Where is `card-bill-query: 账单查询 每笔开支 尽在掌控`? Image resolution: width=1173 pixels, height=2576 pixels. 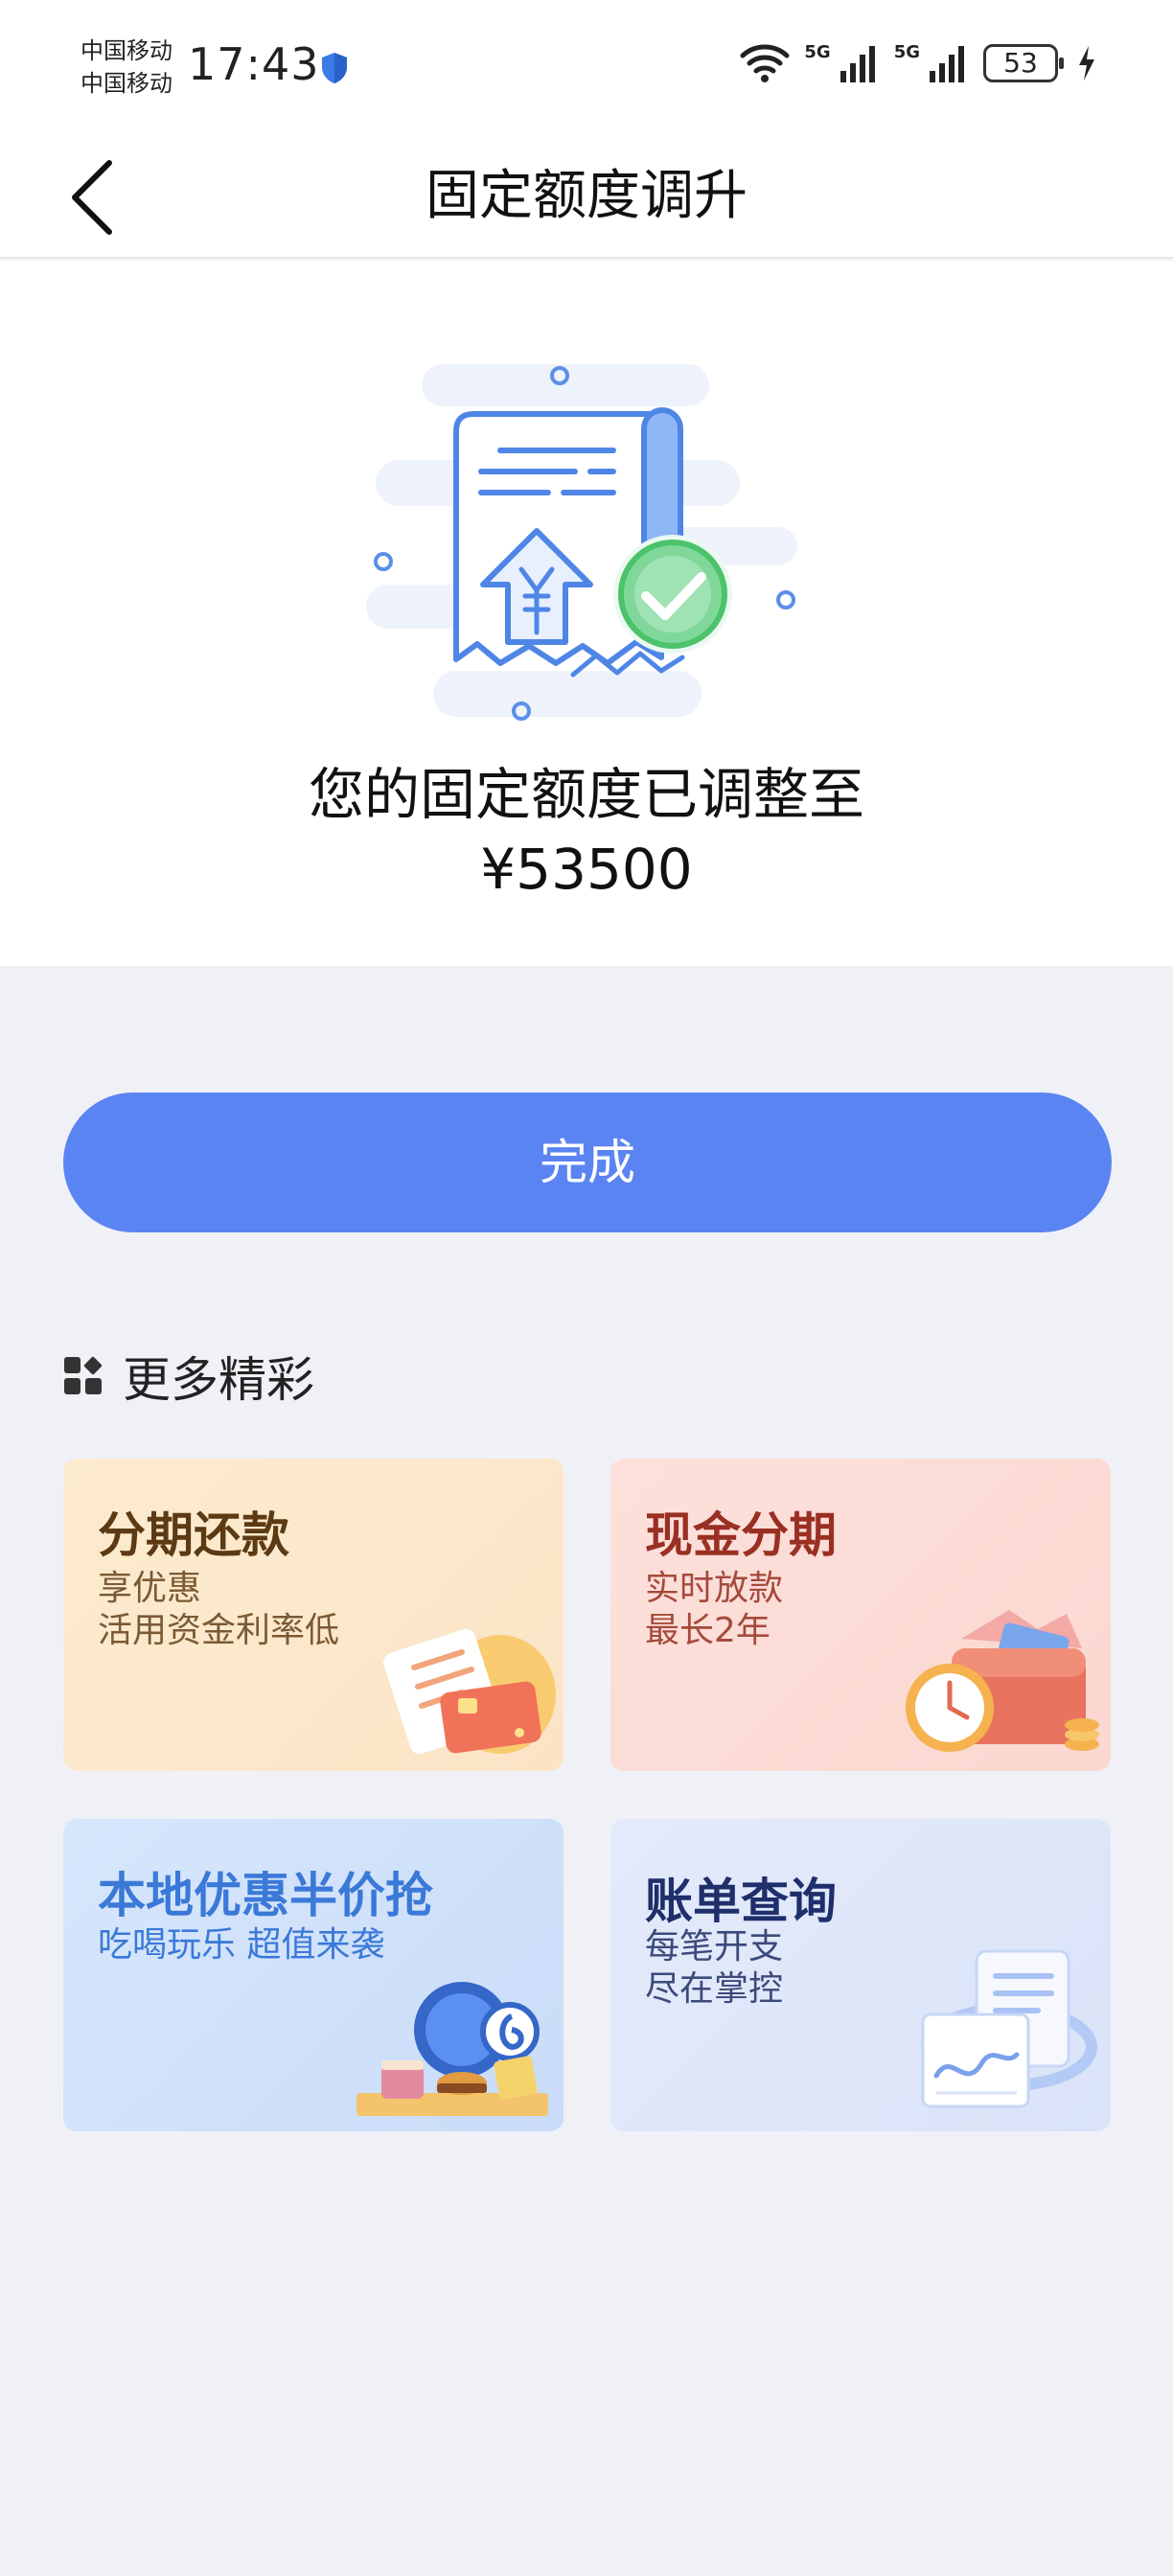
card-bill-query: 账单查询 每笔开支 尽在掌控 is located at coordinates (860, 1975).